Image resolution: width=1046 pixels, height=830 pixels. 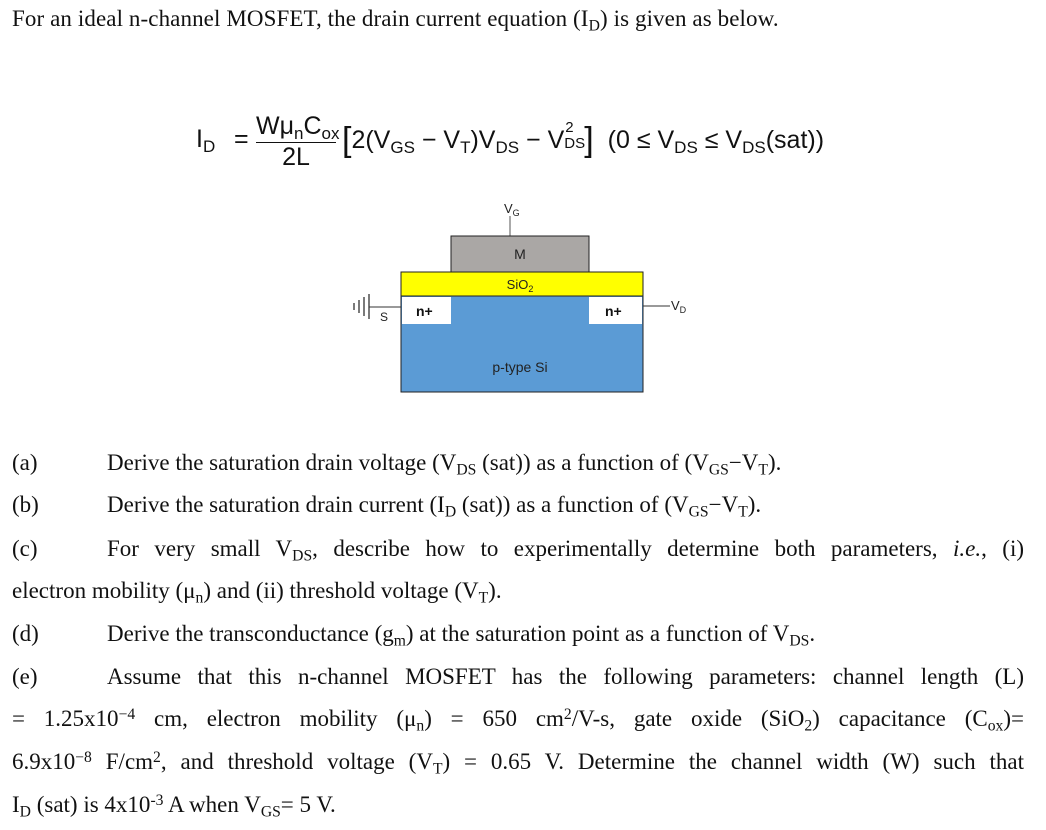 I want to click on text-run: , and threshold voltage (V, so click(x=296, y=761).